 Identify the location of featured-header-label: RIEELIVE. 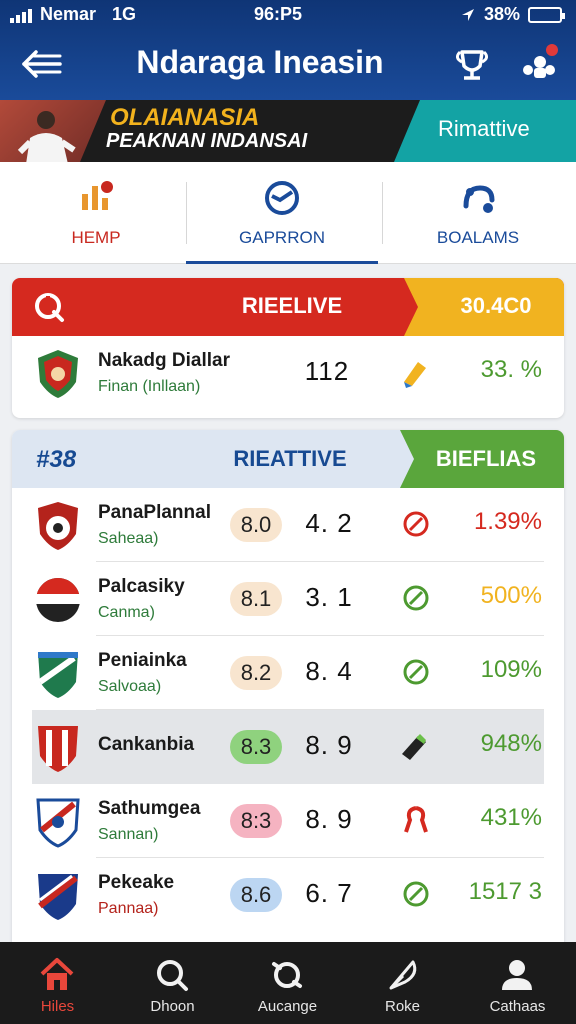
(292, 305).